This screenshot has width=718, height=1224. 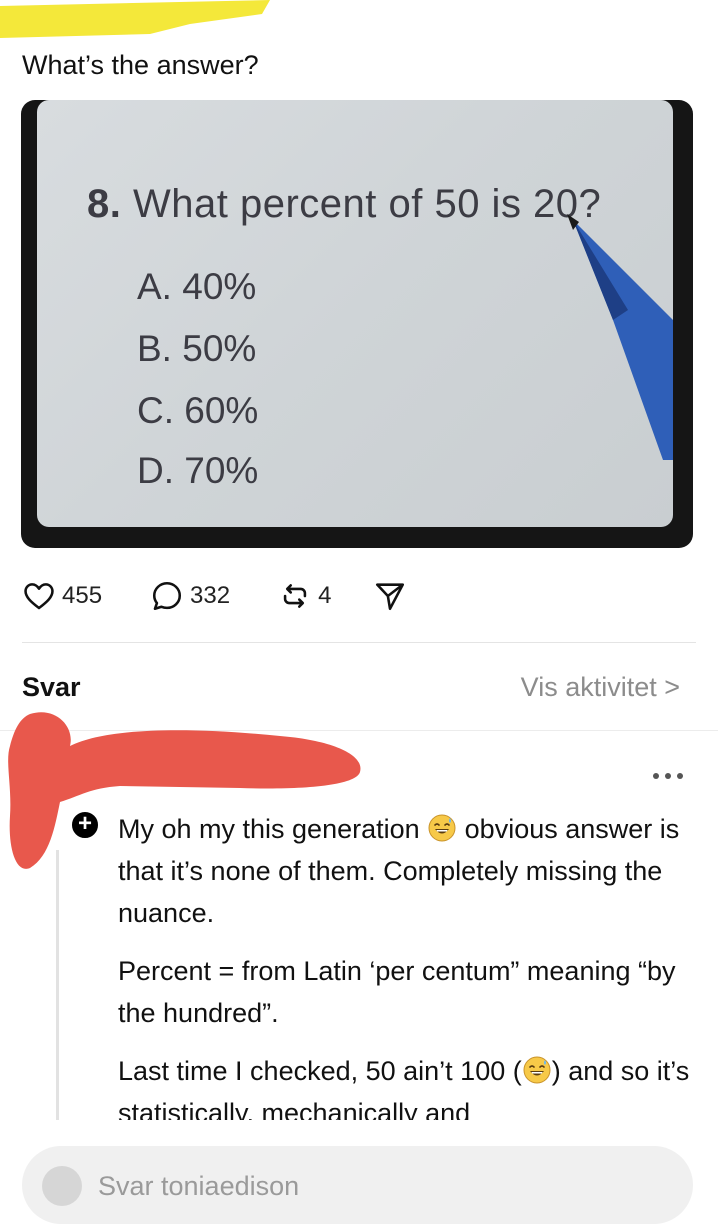 I want to click on comment-bubble-icon, so click(x=167, y=596).